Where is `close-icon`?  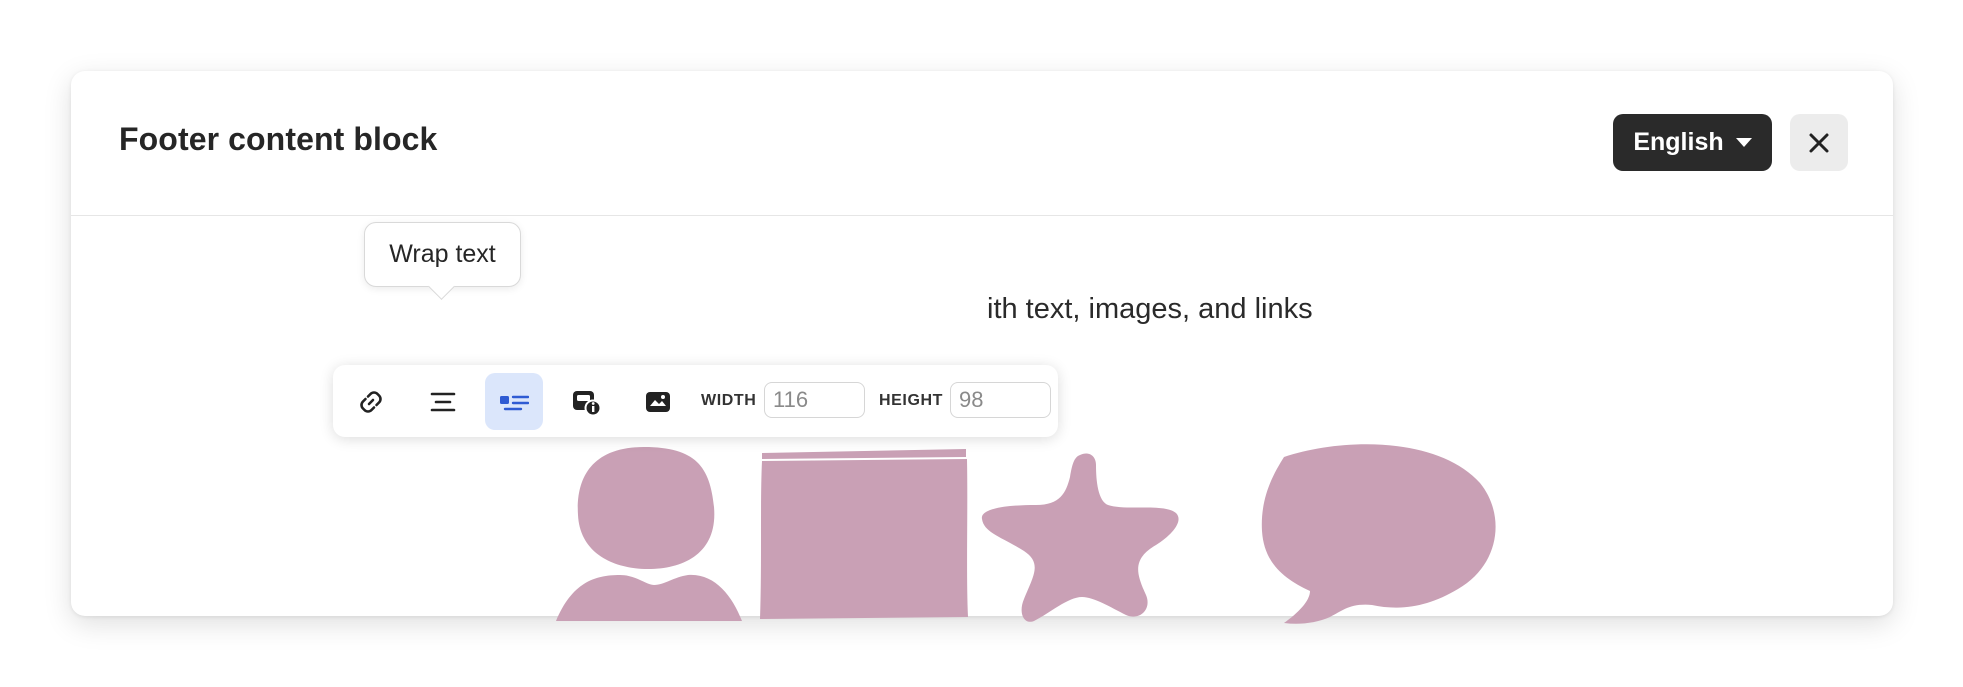
close-icon is located at coordinates (1819, 142).